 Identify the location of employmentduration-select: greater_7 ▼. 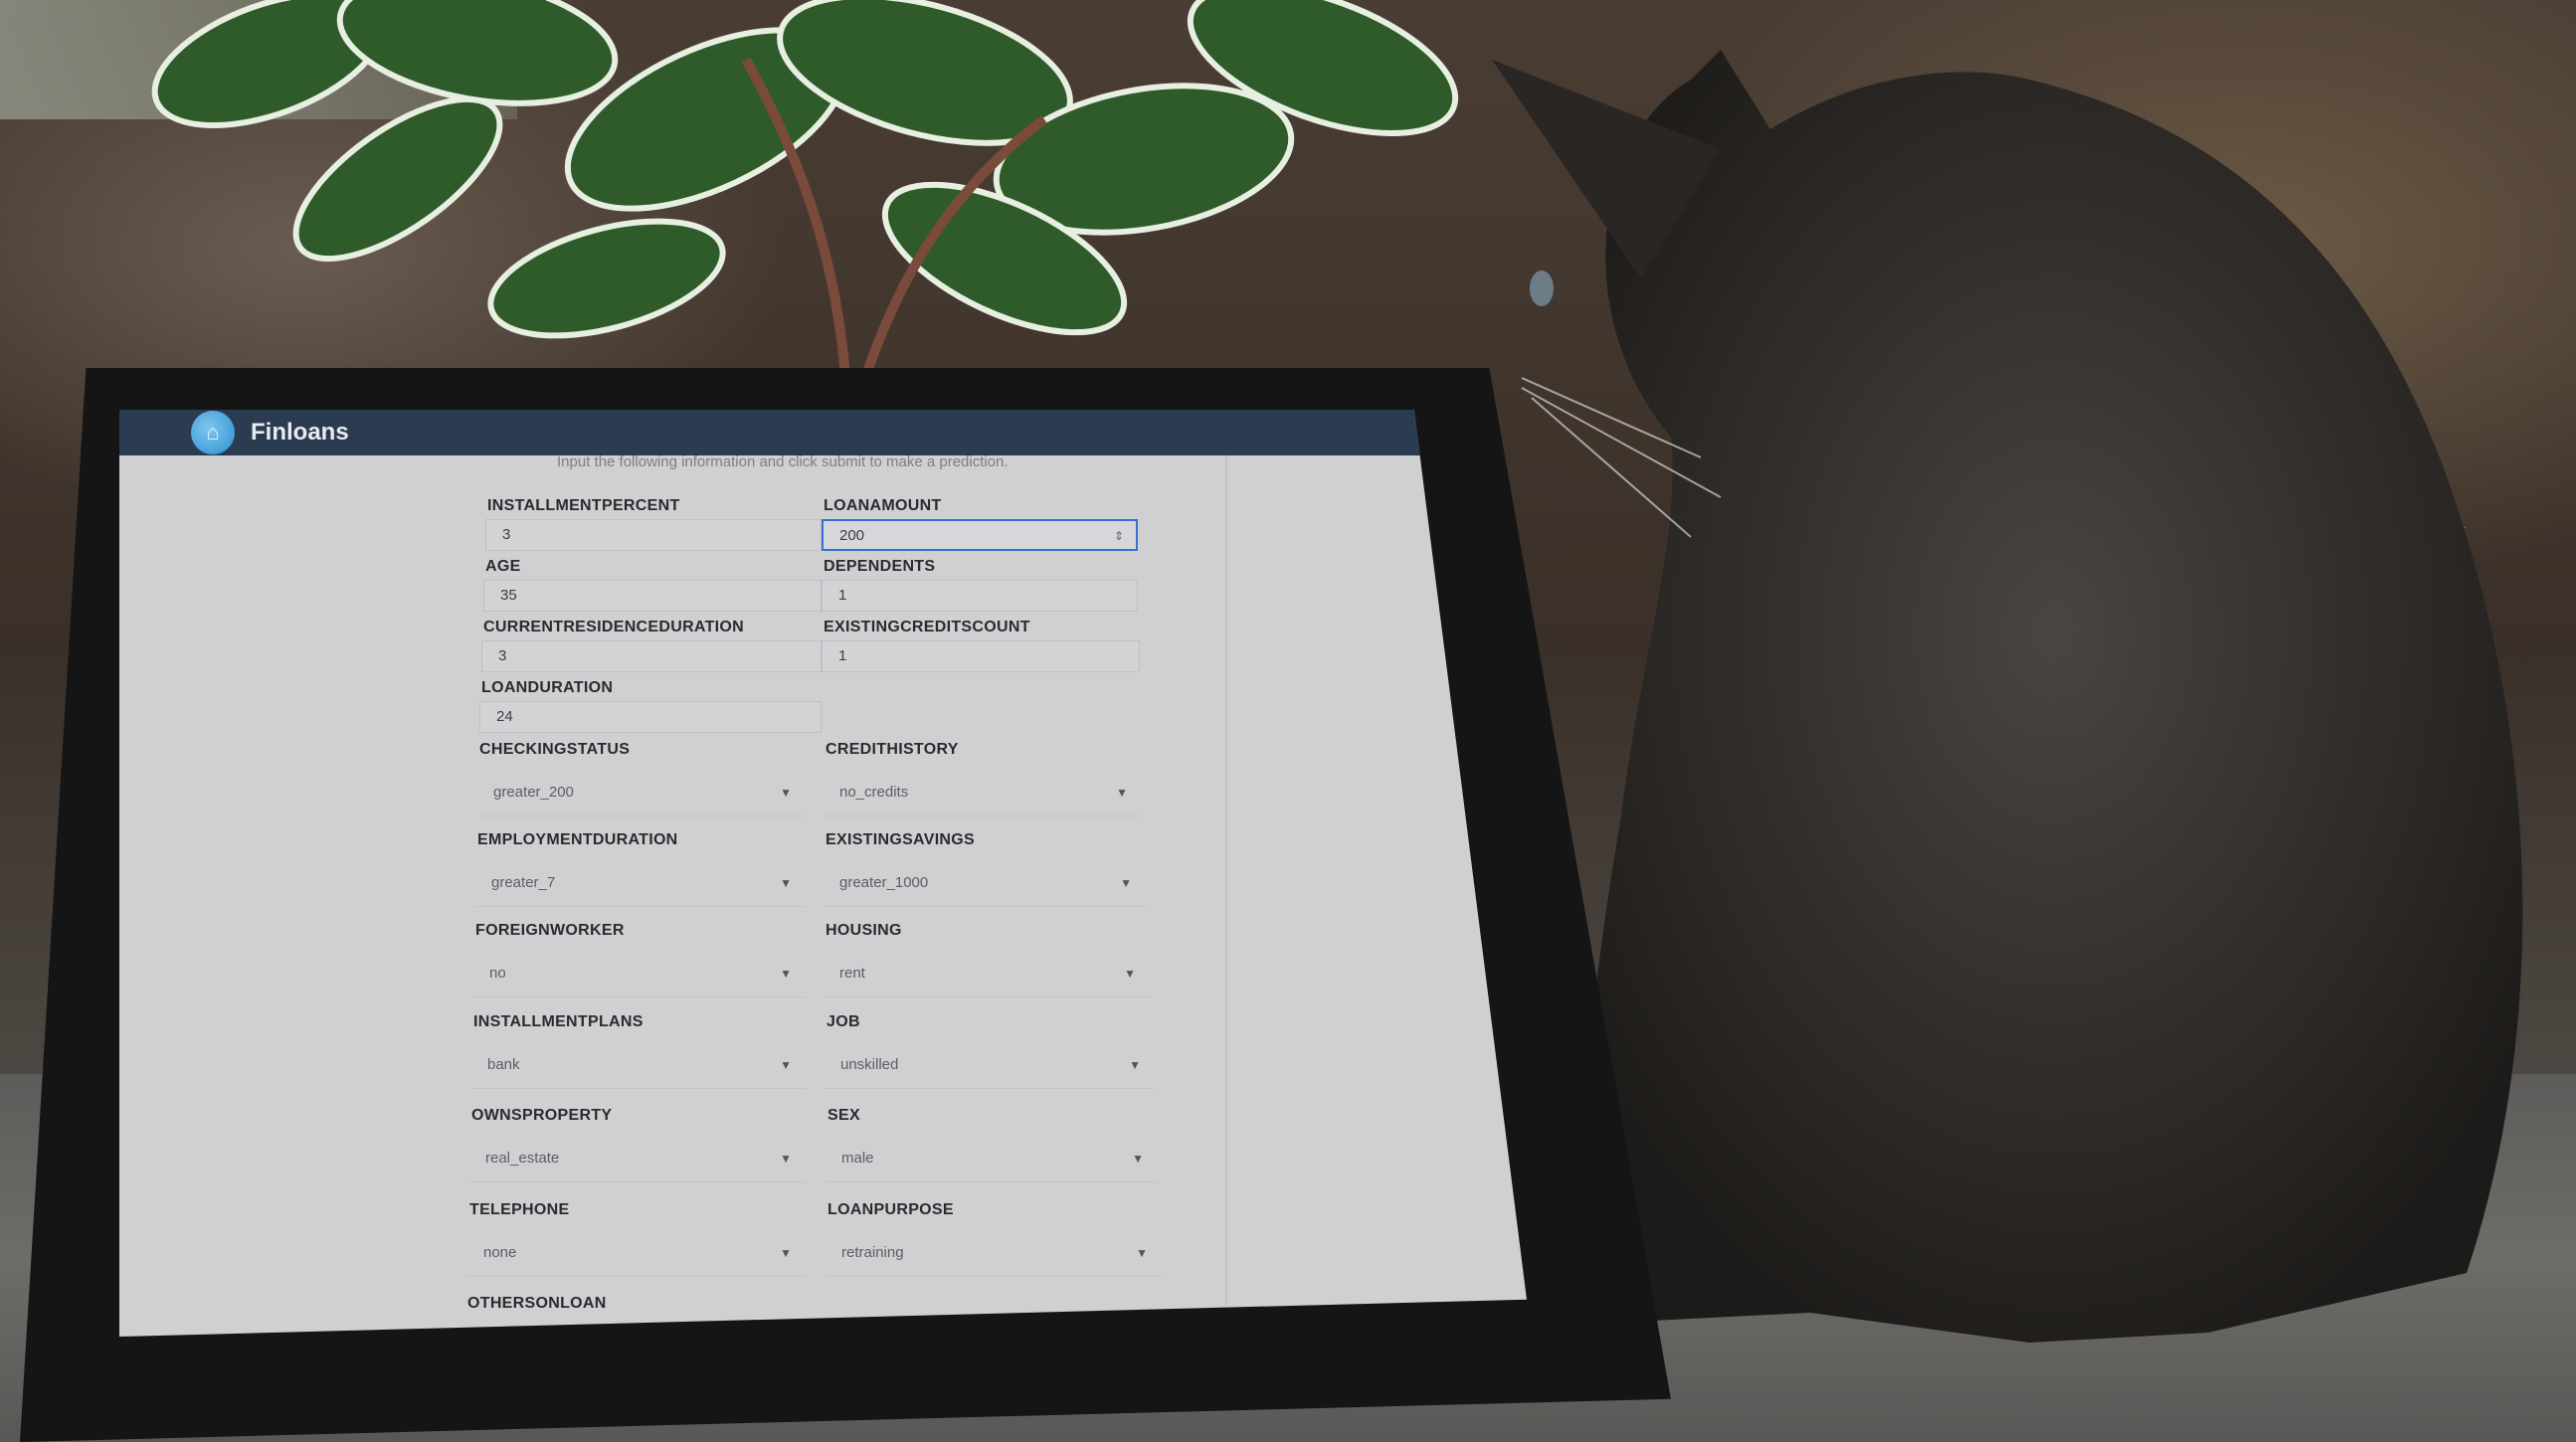
(640, 883).